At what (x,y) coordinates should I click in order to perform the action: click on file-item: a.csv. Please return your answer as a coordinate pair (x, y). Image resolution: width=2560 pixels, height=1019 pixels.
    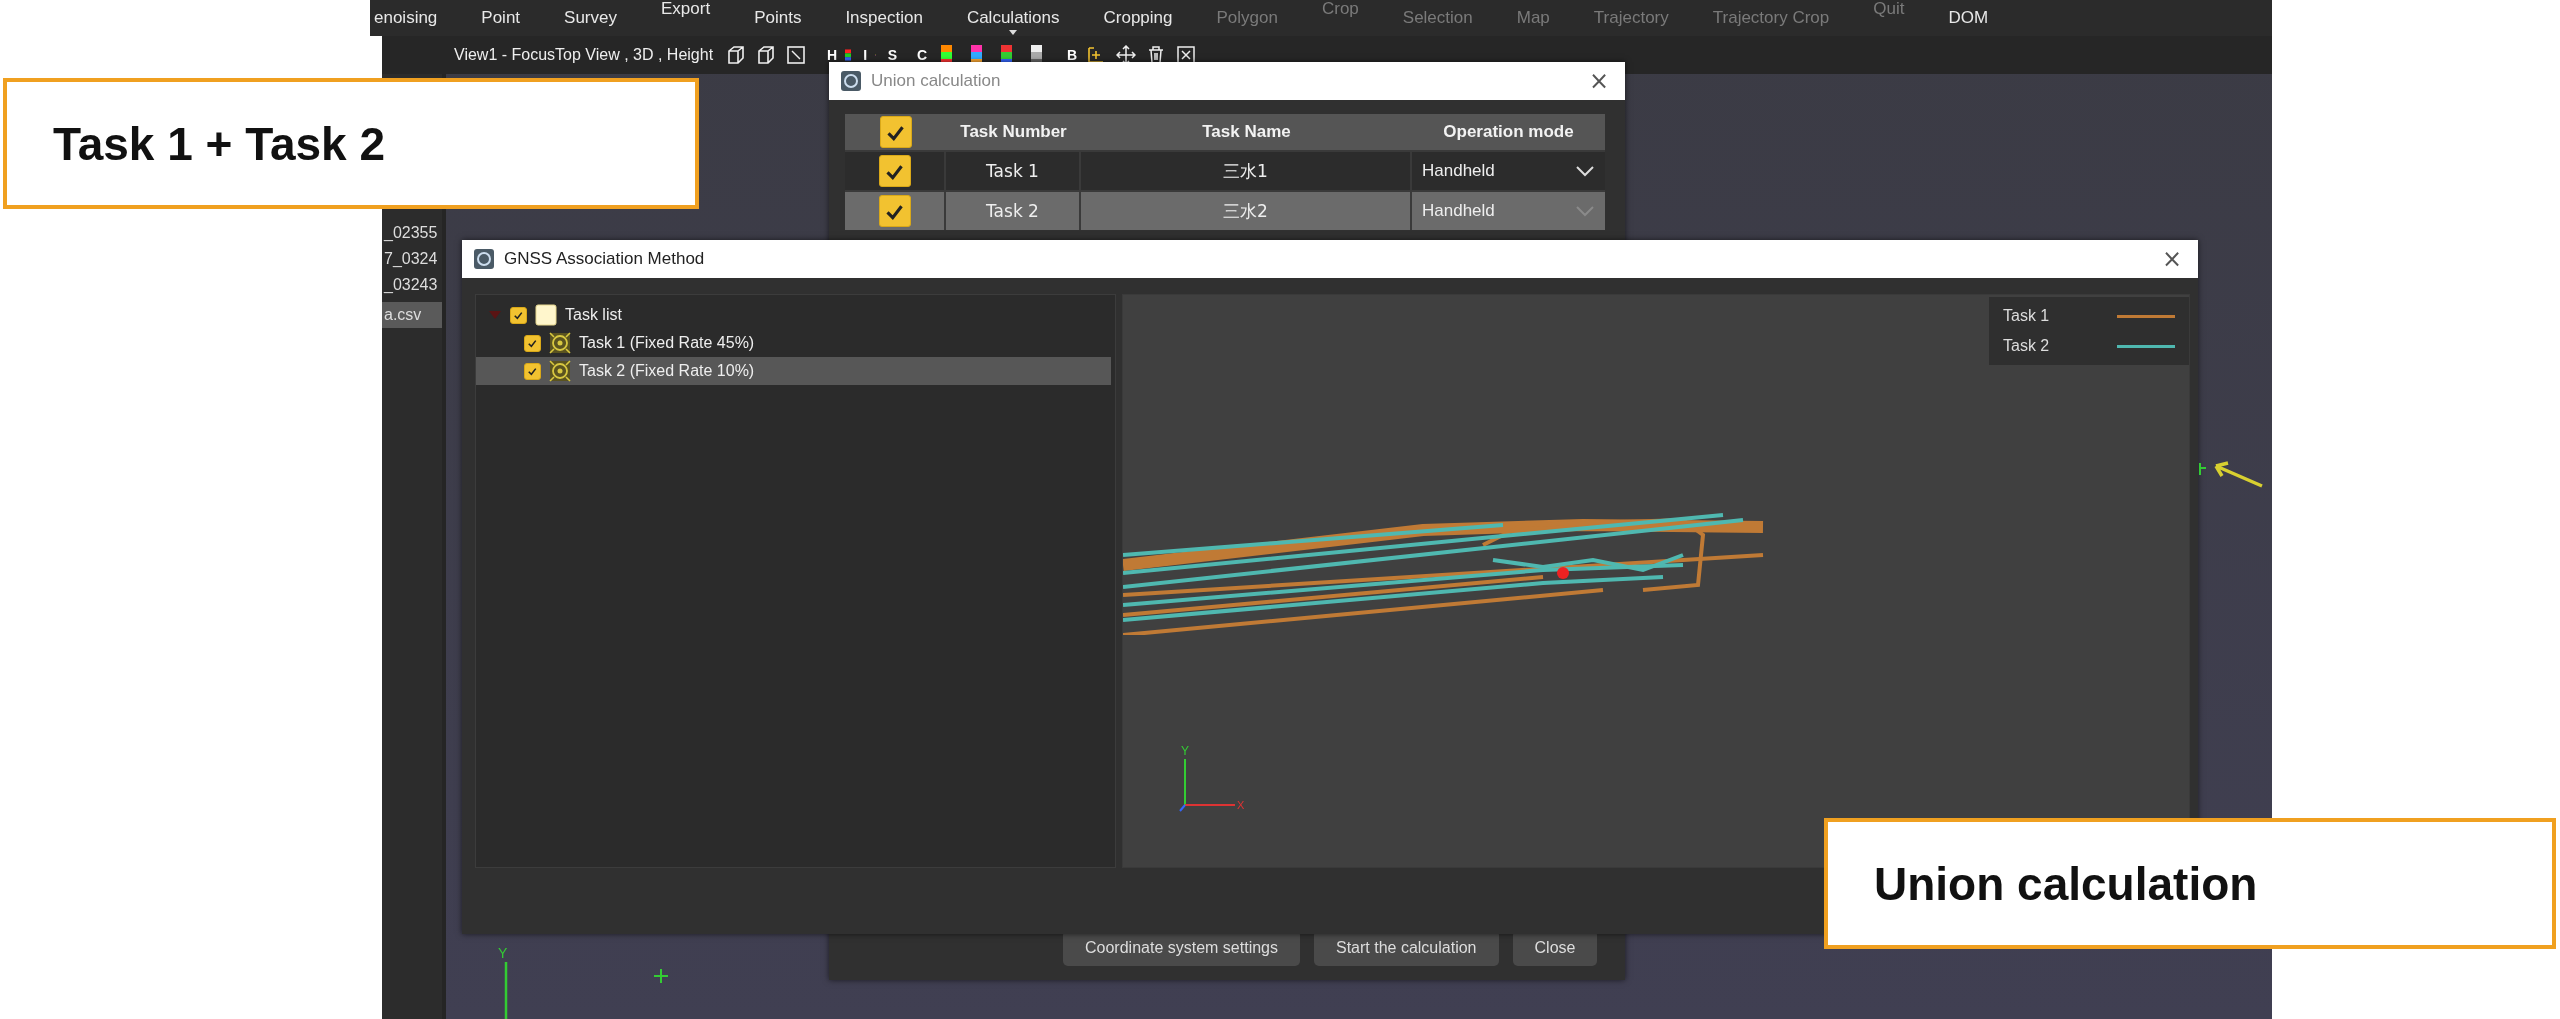
    Looking at the image, I should click on (412, 315).